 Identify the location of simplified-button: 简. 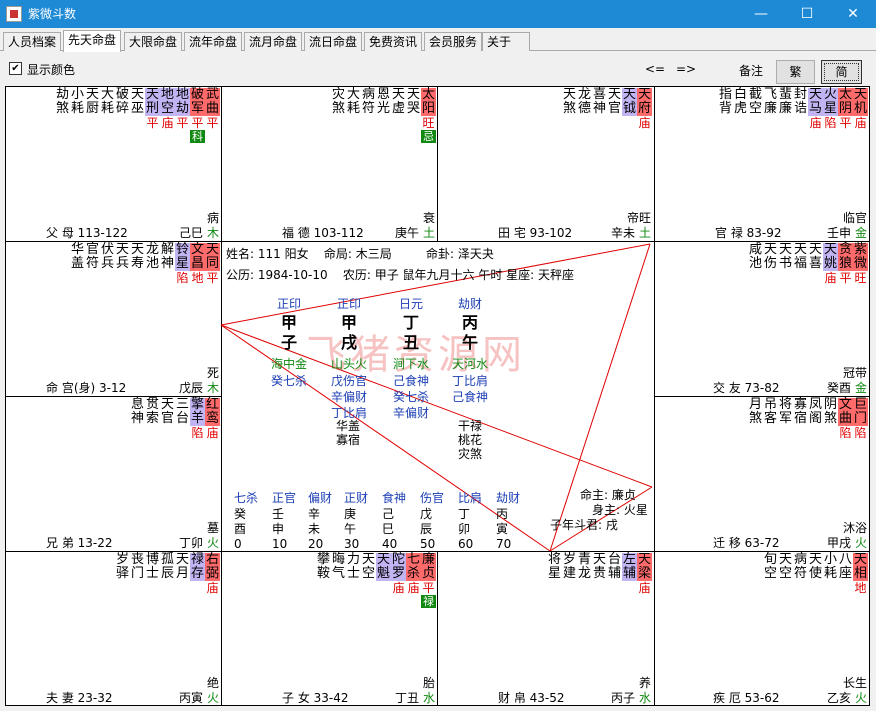
(841, 72).